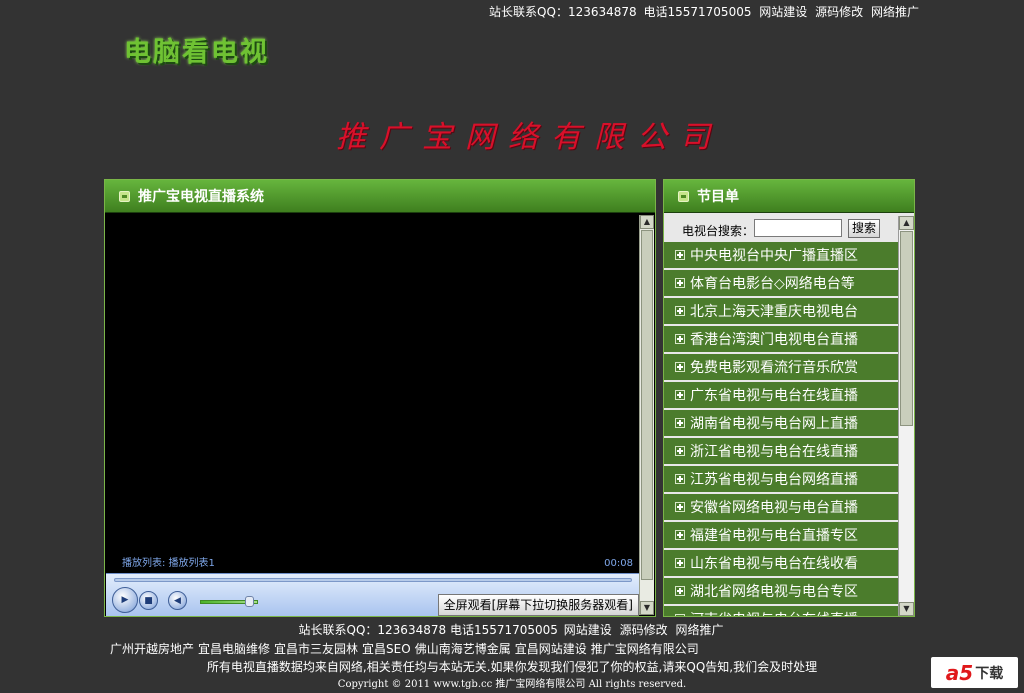 This screenshot has width=1024, height=693. I want to click on stop-icon: ■, so click(148, 600).